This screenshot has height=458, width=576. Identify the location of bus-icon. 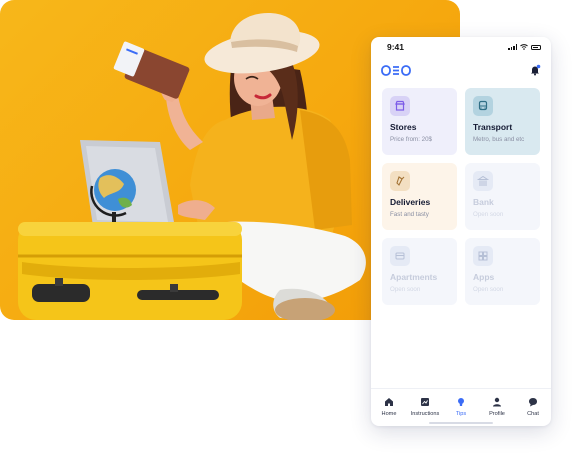
(483, 106).